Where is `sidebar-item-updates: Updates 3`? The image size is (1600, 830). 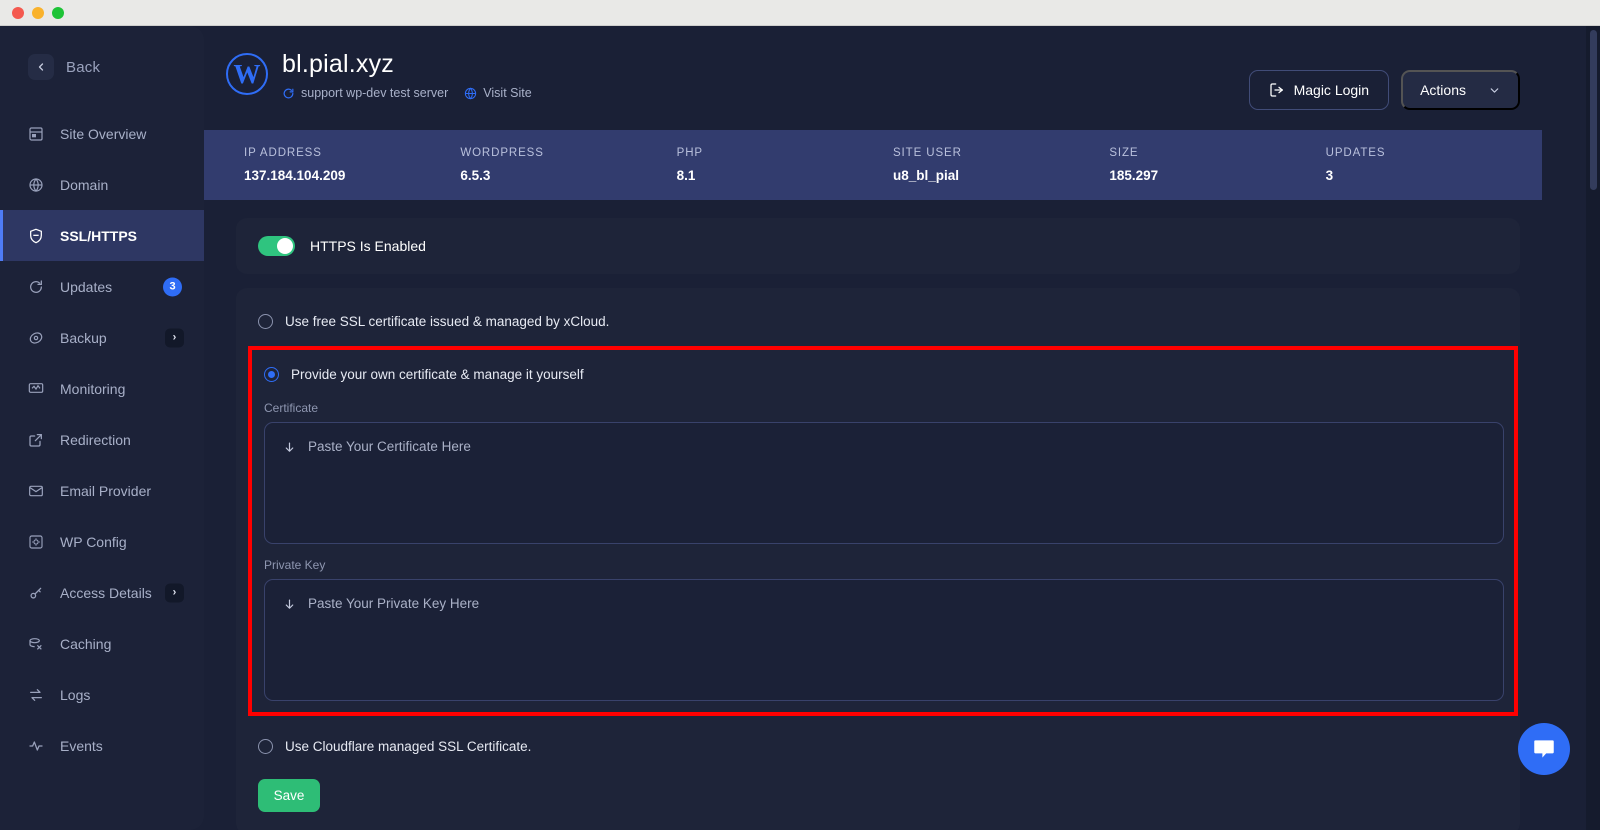
sidebar-item-updates: Updates 3 is located at coordinates (102, 286).